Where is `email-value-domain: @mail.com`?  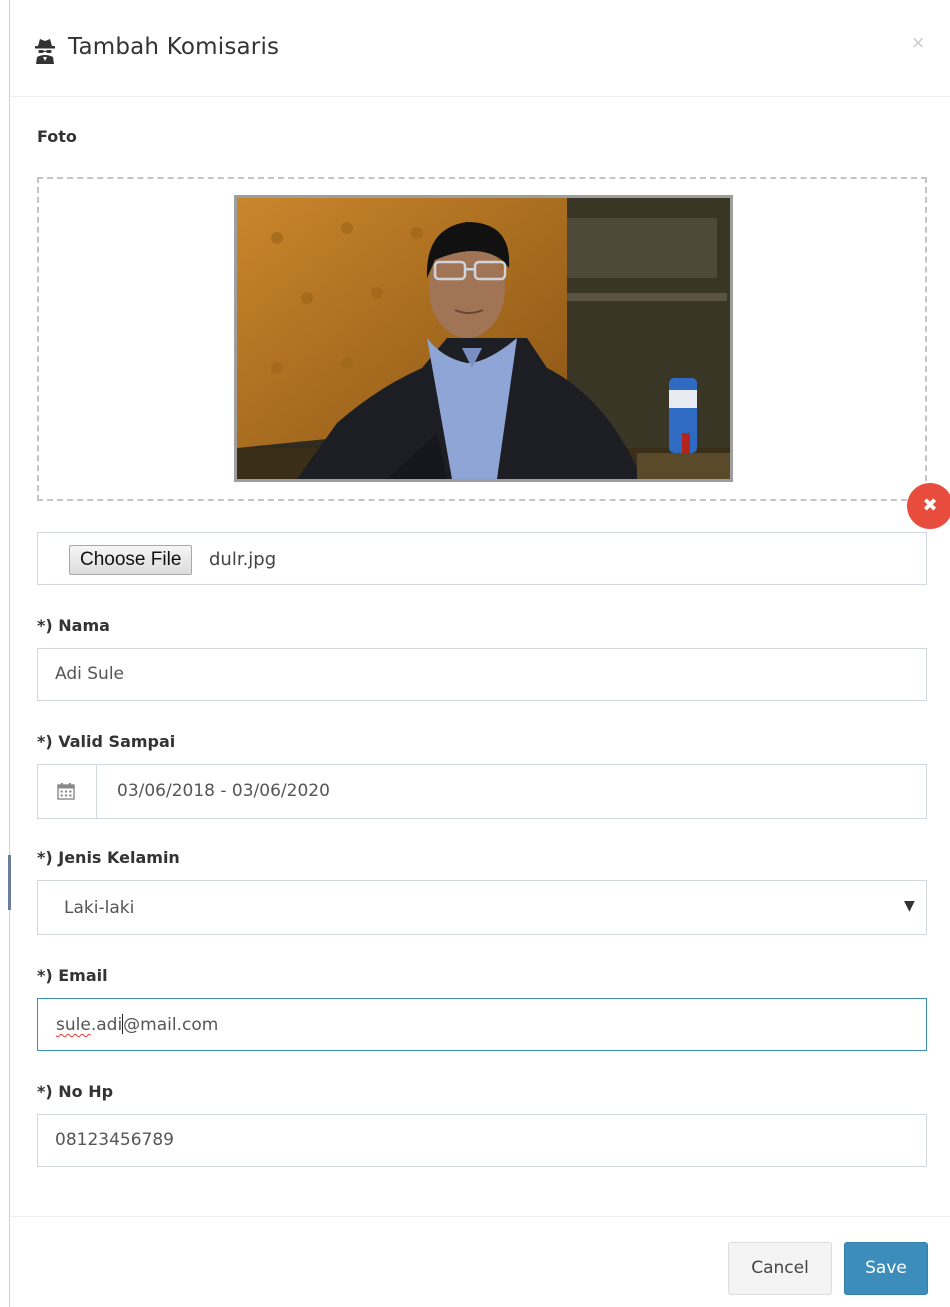 email-value-domain: @mail.com is located at coordinates (171, 1025).